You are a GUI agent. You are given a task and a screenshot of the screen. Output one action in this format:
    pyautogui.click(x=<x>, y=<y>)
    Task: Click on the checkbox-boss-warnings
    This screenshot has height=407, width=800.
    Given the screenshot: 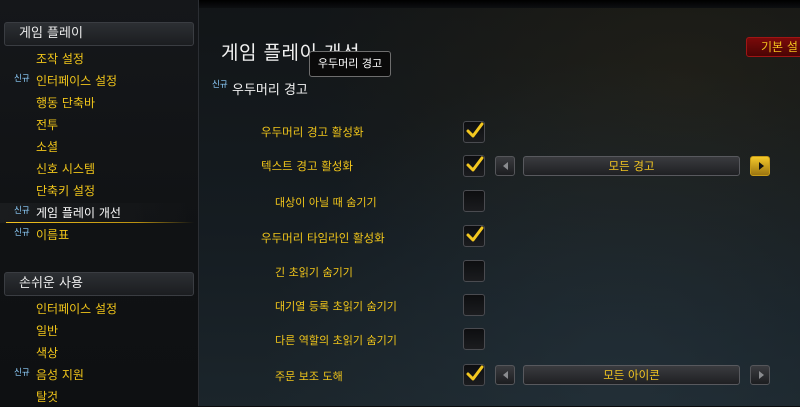 What is the action you would take?
    pyautogui.click(x=474, y=132)
    